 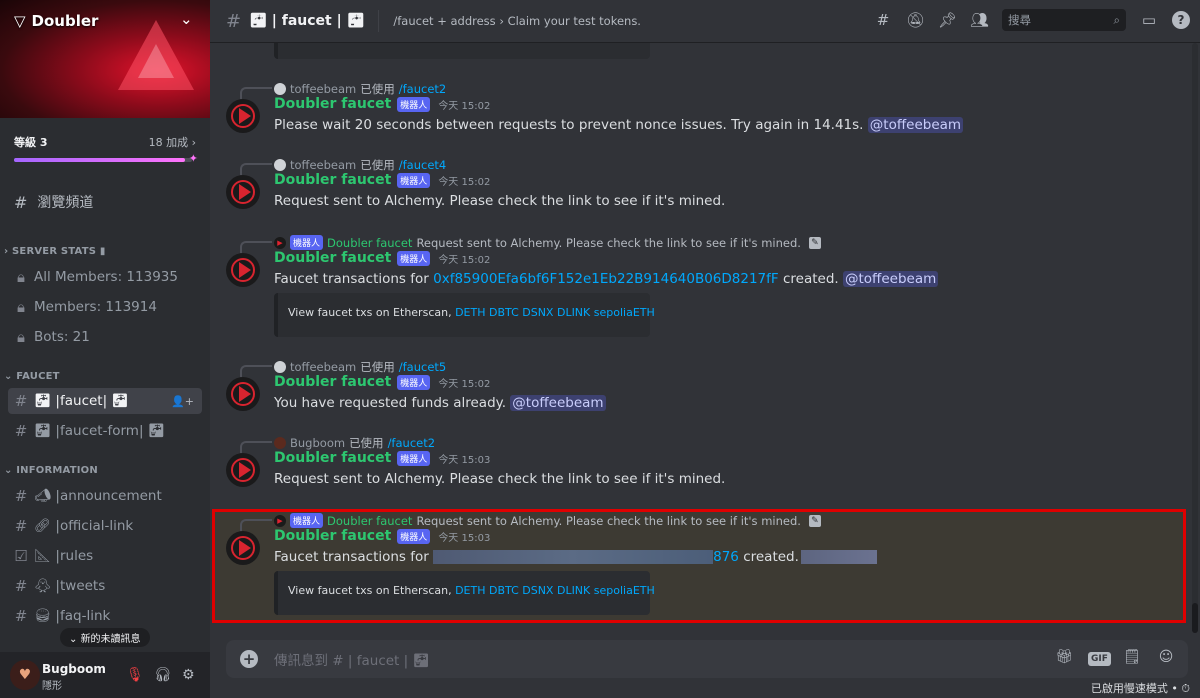 I want to click on channel-official-link: # 🔗︎ | official-link, so click(x=105, y=526).